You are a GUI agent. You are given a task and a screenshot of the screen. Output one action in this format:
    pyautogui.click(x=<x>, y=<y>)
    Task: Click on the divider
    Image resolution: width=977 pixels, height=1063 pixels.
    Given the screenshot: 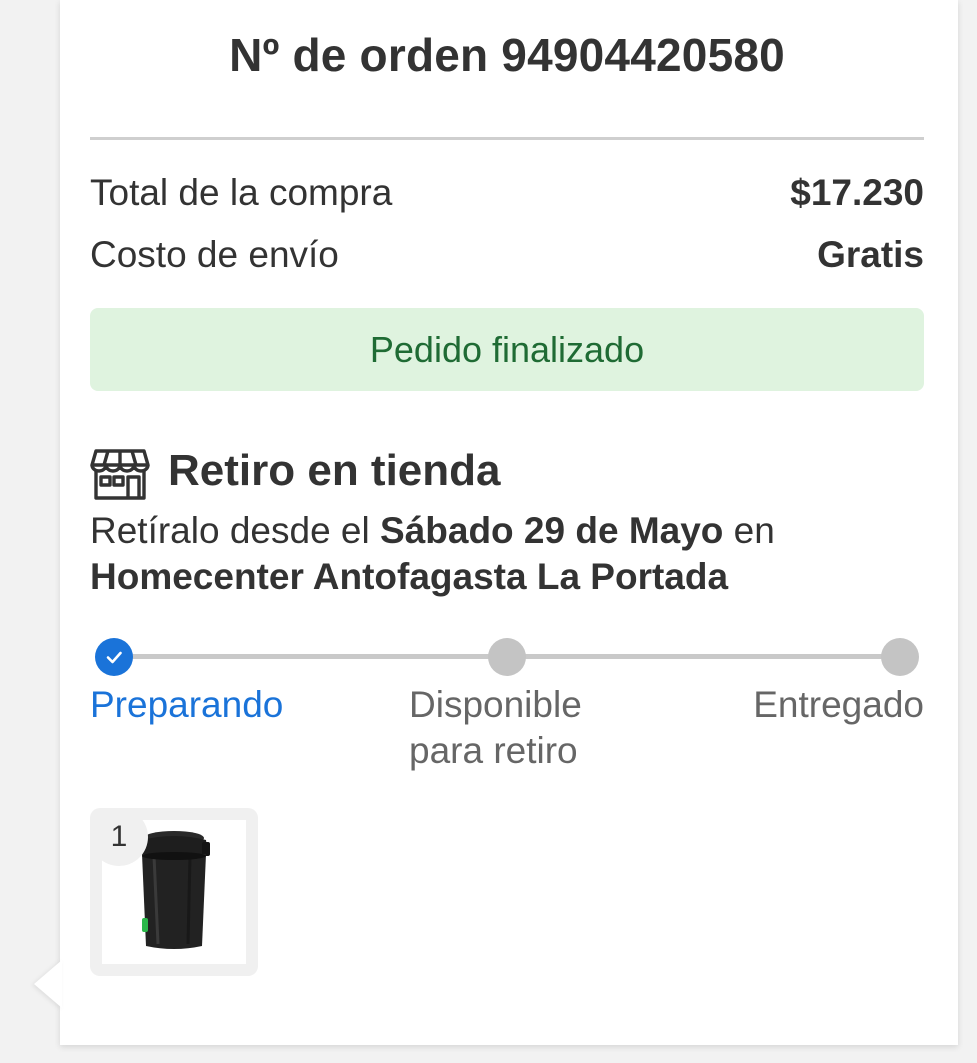 What is the action you would take?
    pyautogui.click(x=507, y=138)
    